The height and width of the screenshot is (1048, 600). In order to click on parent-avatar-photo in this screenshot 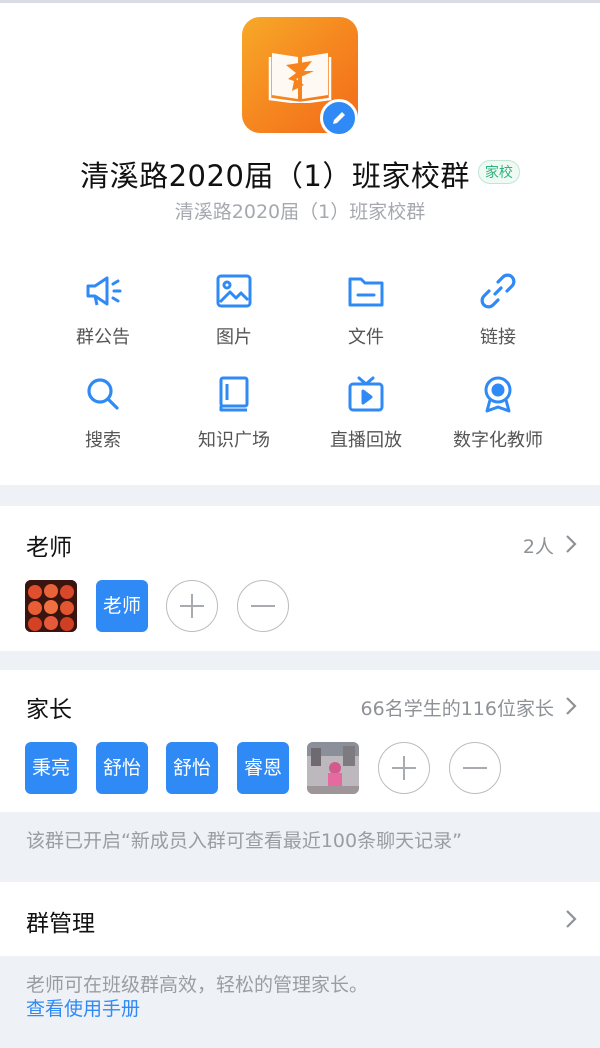, I will do `click(333, 768)`.